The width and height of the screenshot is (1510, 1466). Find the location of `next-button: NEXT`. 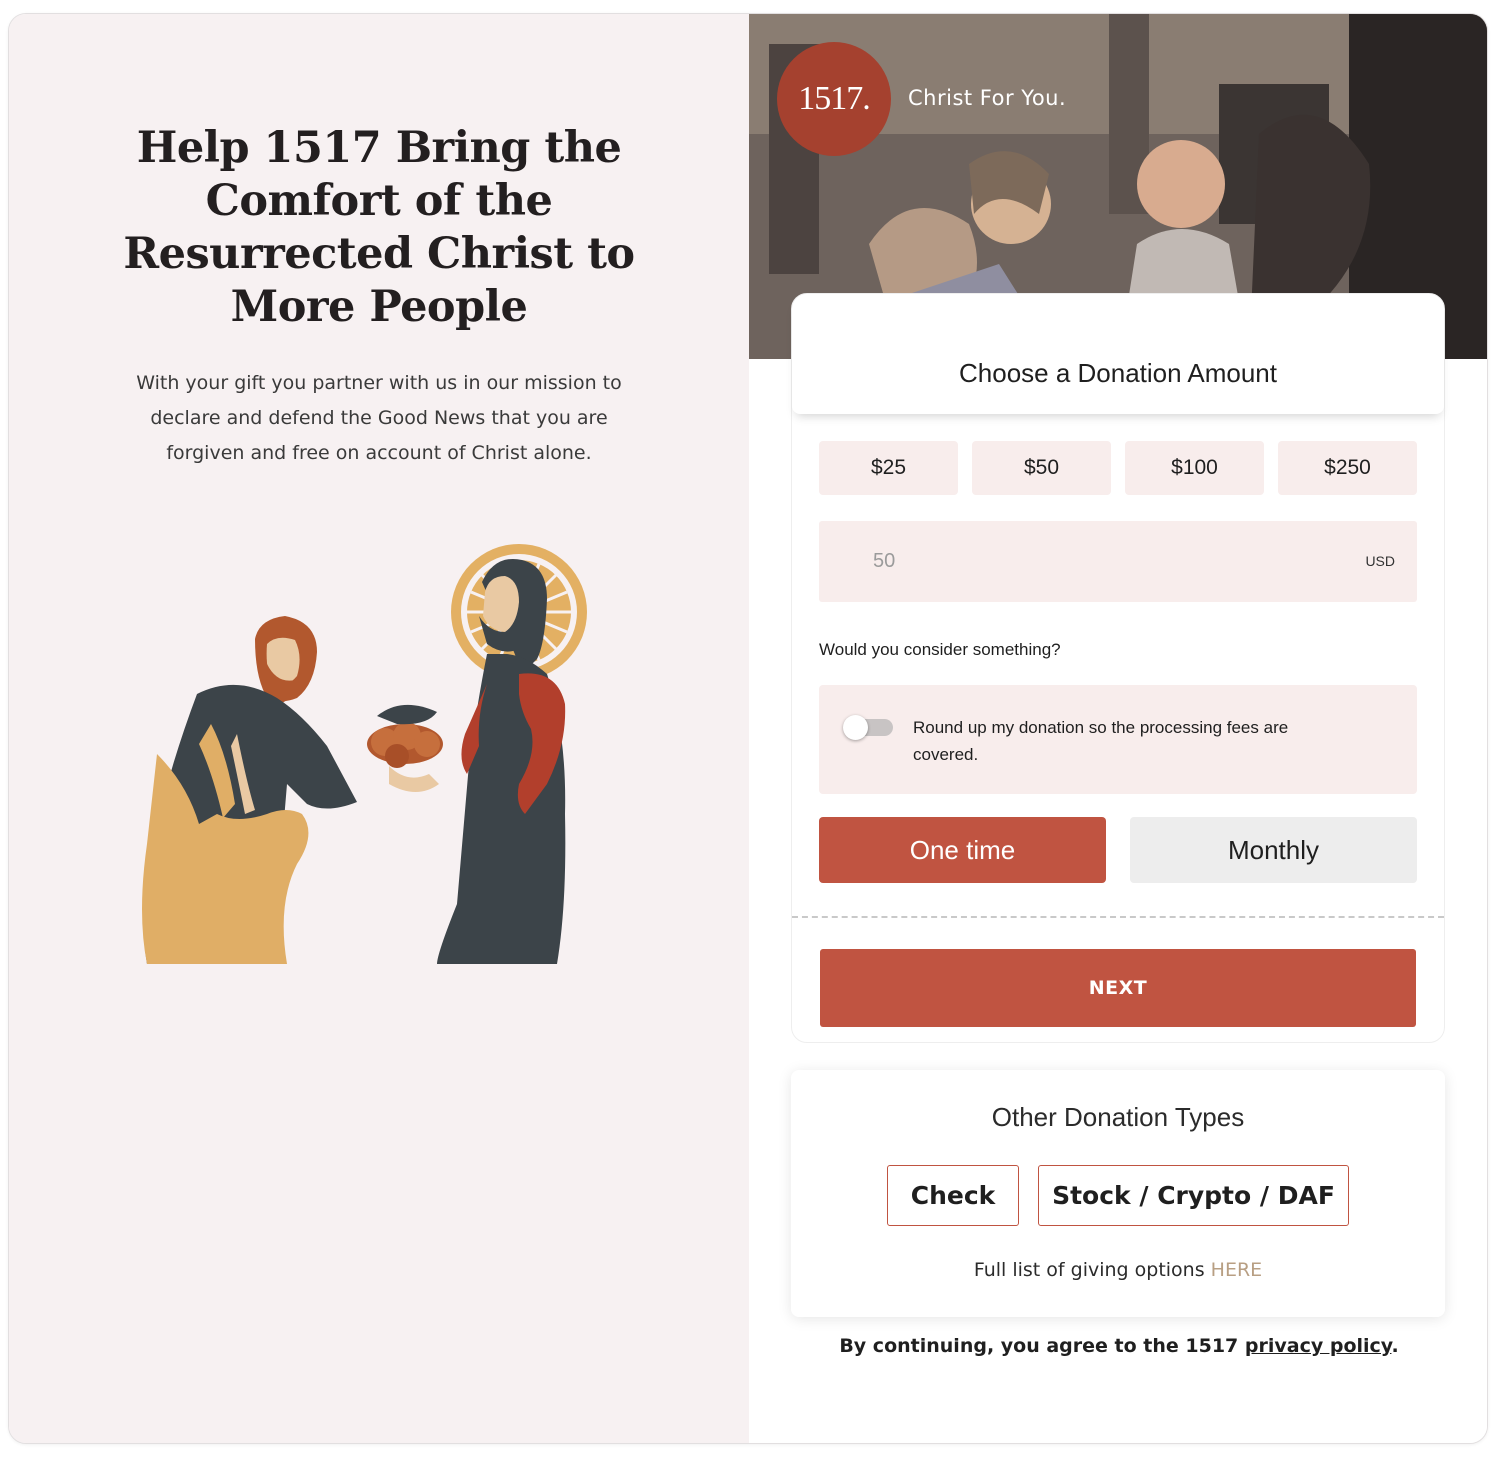

next-button: NEXT is located at coordinates (1118, 988).